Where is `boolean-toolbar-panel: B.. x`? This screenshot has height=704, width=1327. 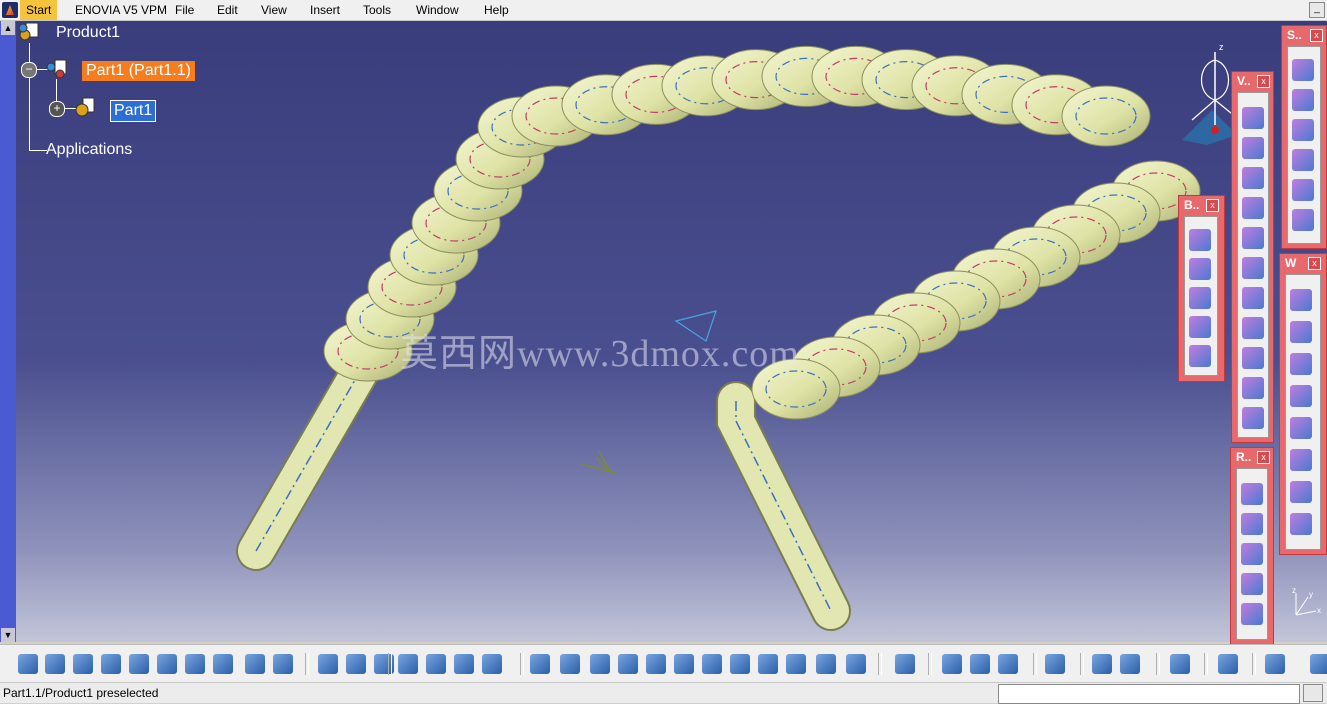 boolean-toolbar-panel: B.. x is located at coordinates (1201, 288).